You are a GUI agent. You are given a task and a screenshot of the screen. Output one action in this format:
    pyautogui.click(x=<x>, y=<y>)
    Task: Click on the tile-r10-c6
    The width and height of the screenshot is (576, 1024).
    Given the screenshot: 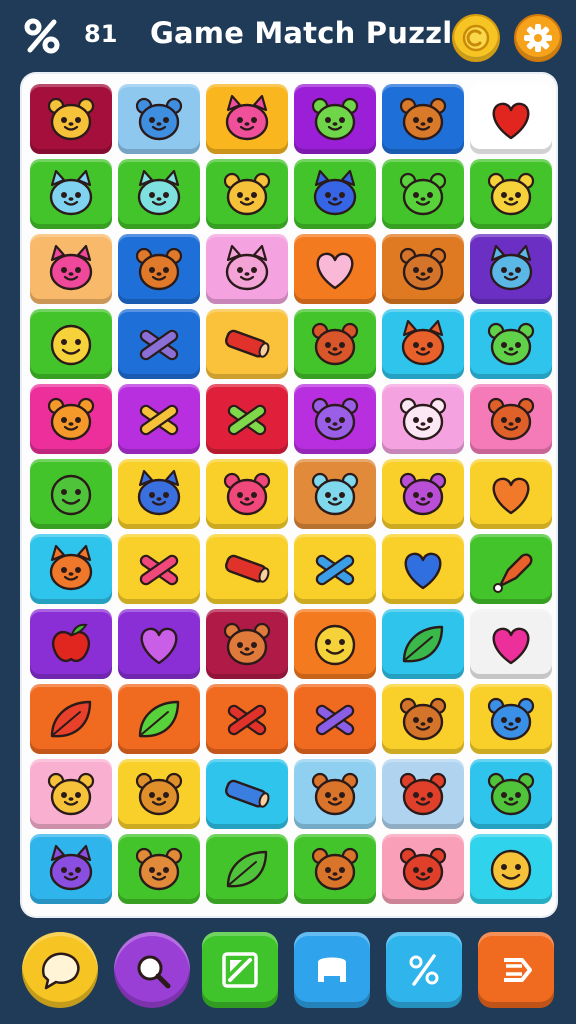 What is the action you would take?
    pyautogui.click(x=511, y=794)
    